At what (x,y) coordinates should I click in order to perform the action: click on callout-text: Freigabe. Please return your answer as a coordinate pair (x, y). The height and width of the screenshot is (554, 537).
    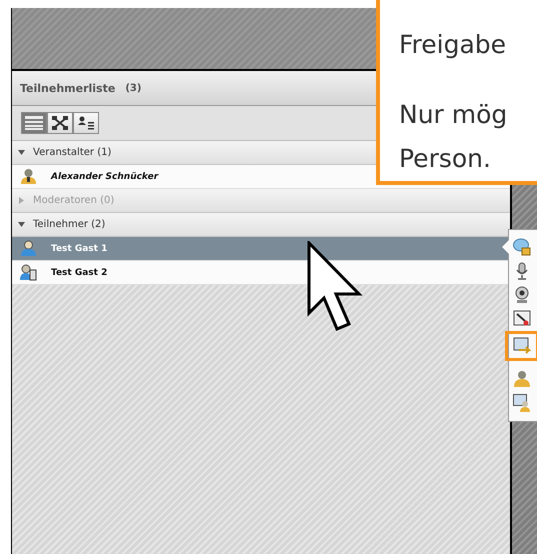
    Looking at the image, I should click on (453, 45).